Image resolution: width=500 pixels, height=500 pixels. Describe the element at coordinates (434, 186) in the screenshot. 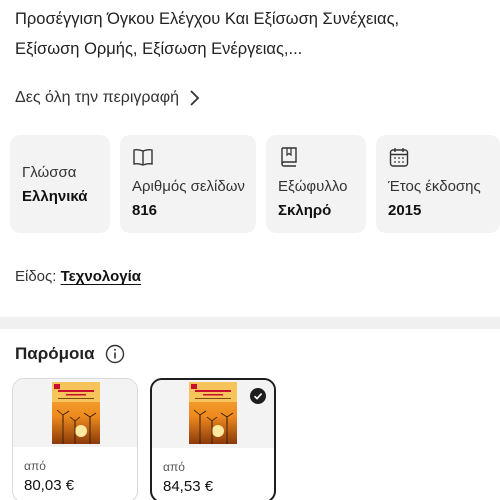

I see `spec-year-label: Έτος έκδοσης` at that location.